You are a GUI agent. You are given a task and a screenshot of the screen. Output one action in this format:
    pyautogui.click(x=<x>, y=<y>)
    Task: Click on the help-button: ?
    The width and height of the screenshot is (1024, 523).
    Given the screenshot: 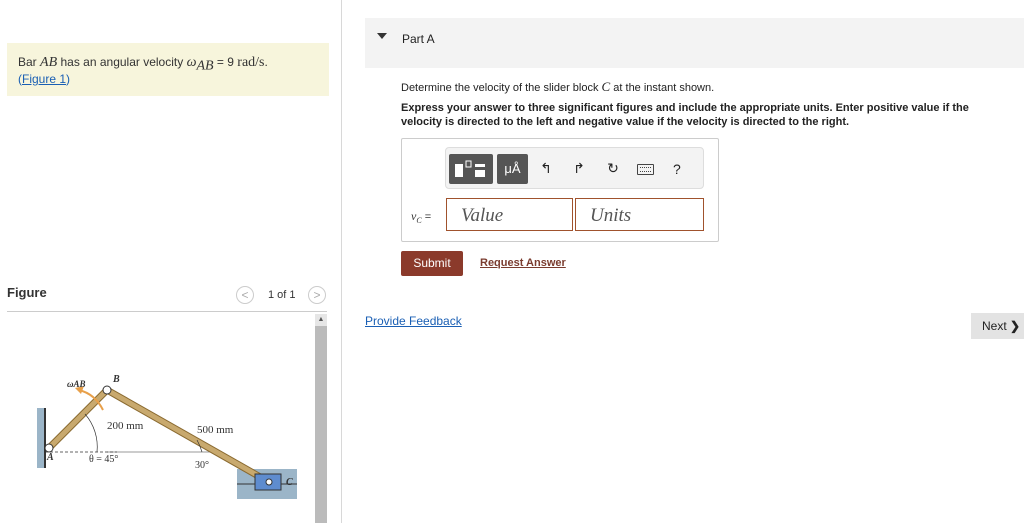 What is the action you would take?
    pyautogui.click(x=677, y=169)
    